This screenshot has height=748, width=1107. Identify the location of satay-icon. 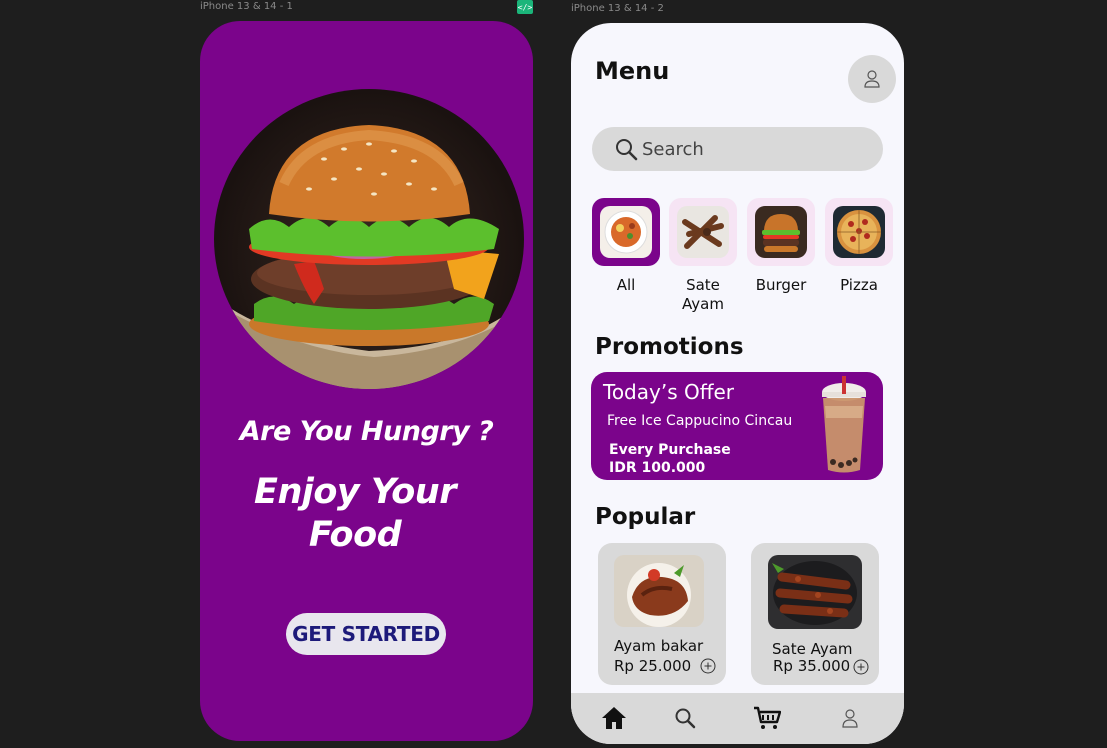
(703, 232).